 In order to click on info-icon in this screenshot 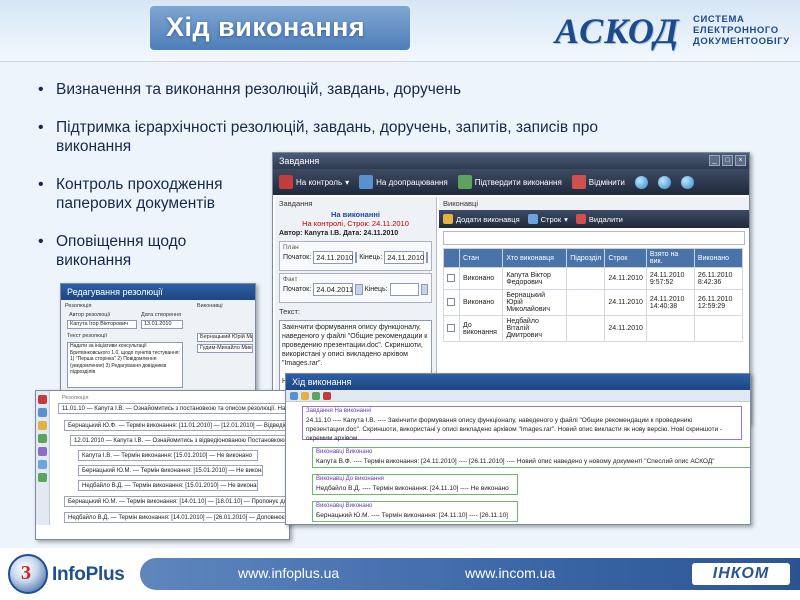, I will do `click(664, 182)`.